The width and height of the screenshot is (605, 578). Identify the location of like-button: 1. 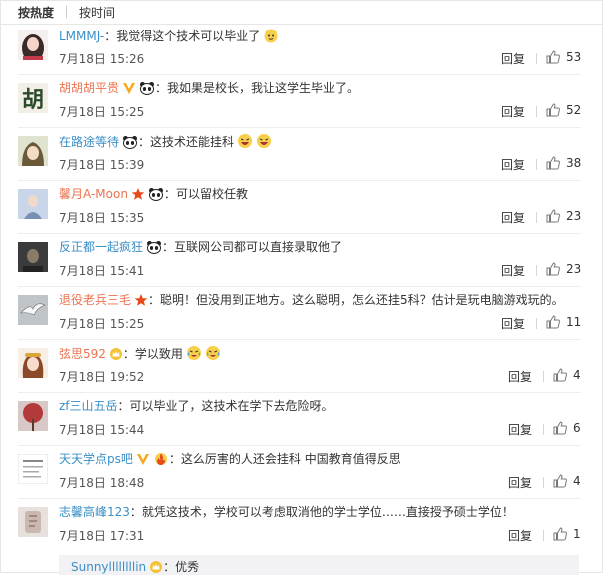
(566, 534).